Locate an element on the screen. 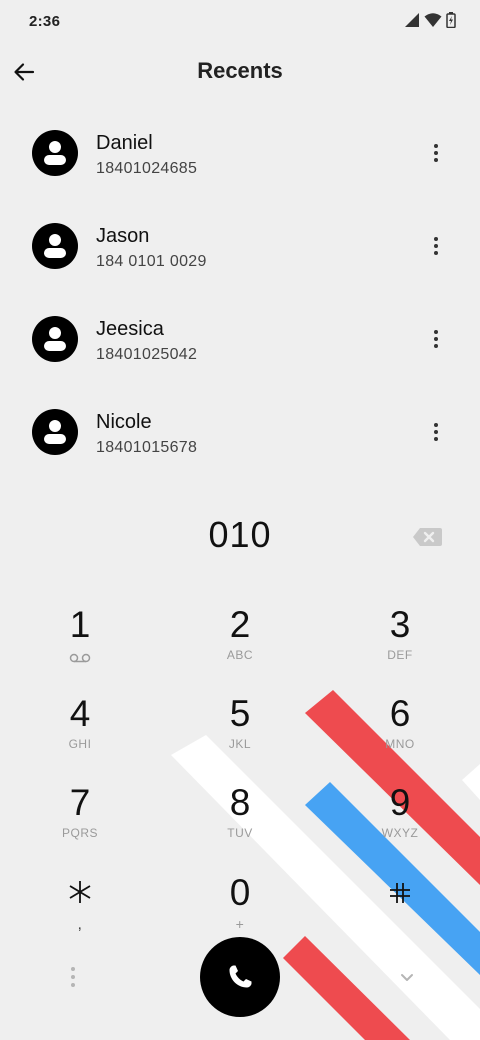  key-9: 9 WXYZ is located at coordinates (400, 822).